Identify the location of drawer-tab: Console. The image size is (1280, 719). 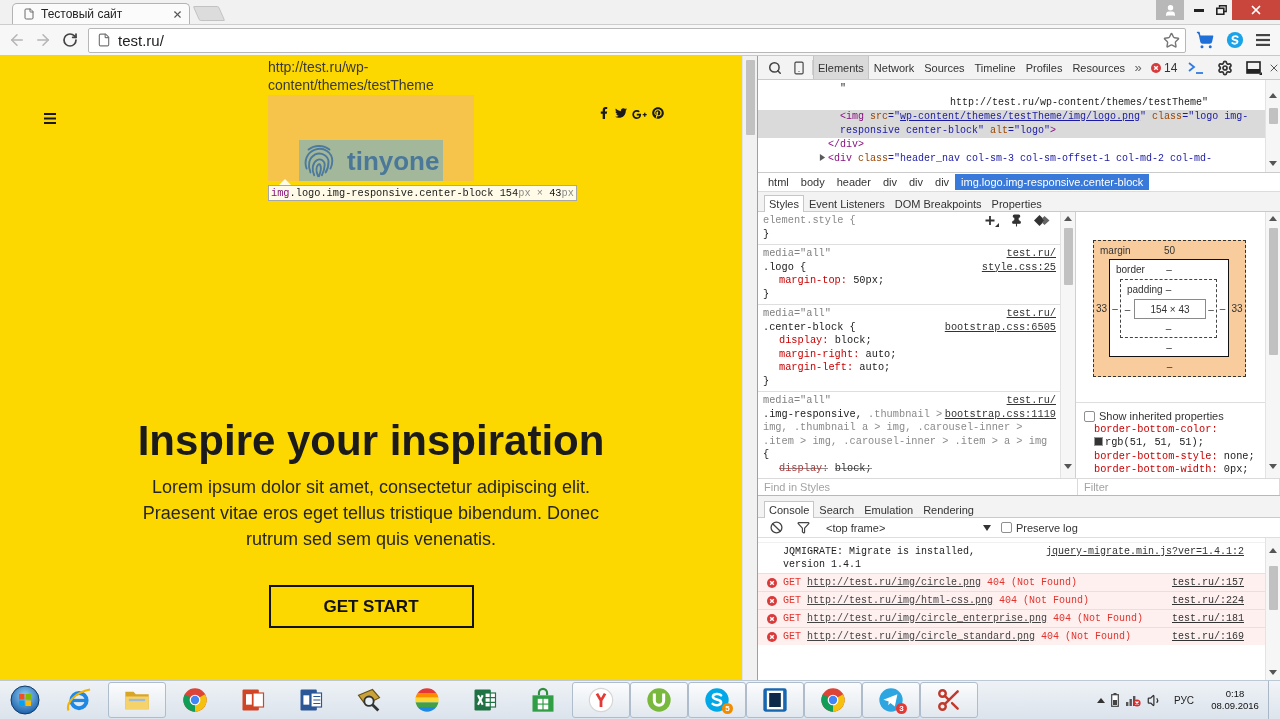
(789, 509).